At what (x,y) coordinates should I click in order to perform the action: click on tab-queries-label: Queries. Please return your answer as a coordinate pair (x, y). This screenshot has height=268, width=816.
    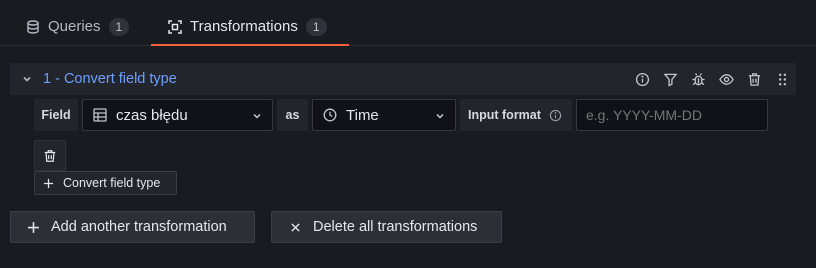
    Looking at the image, I should click on (74, 26).